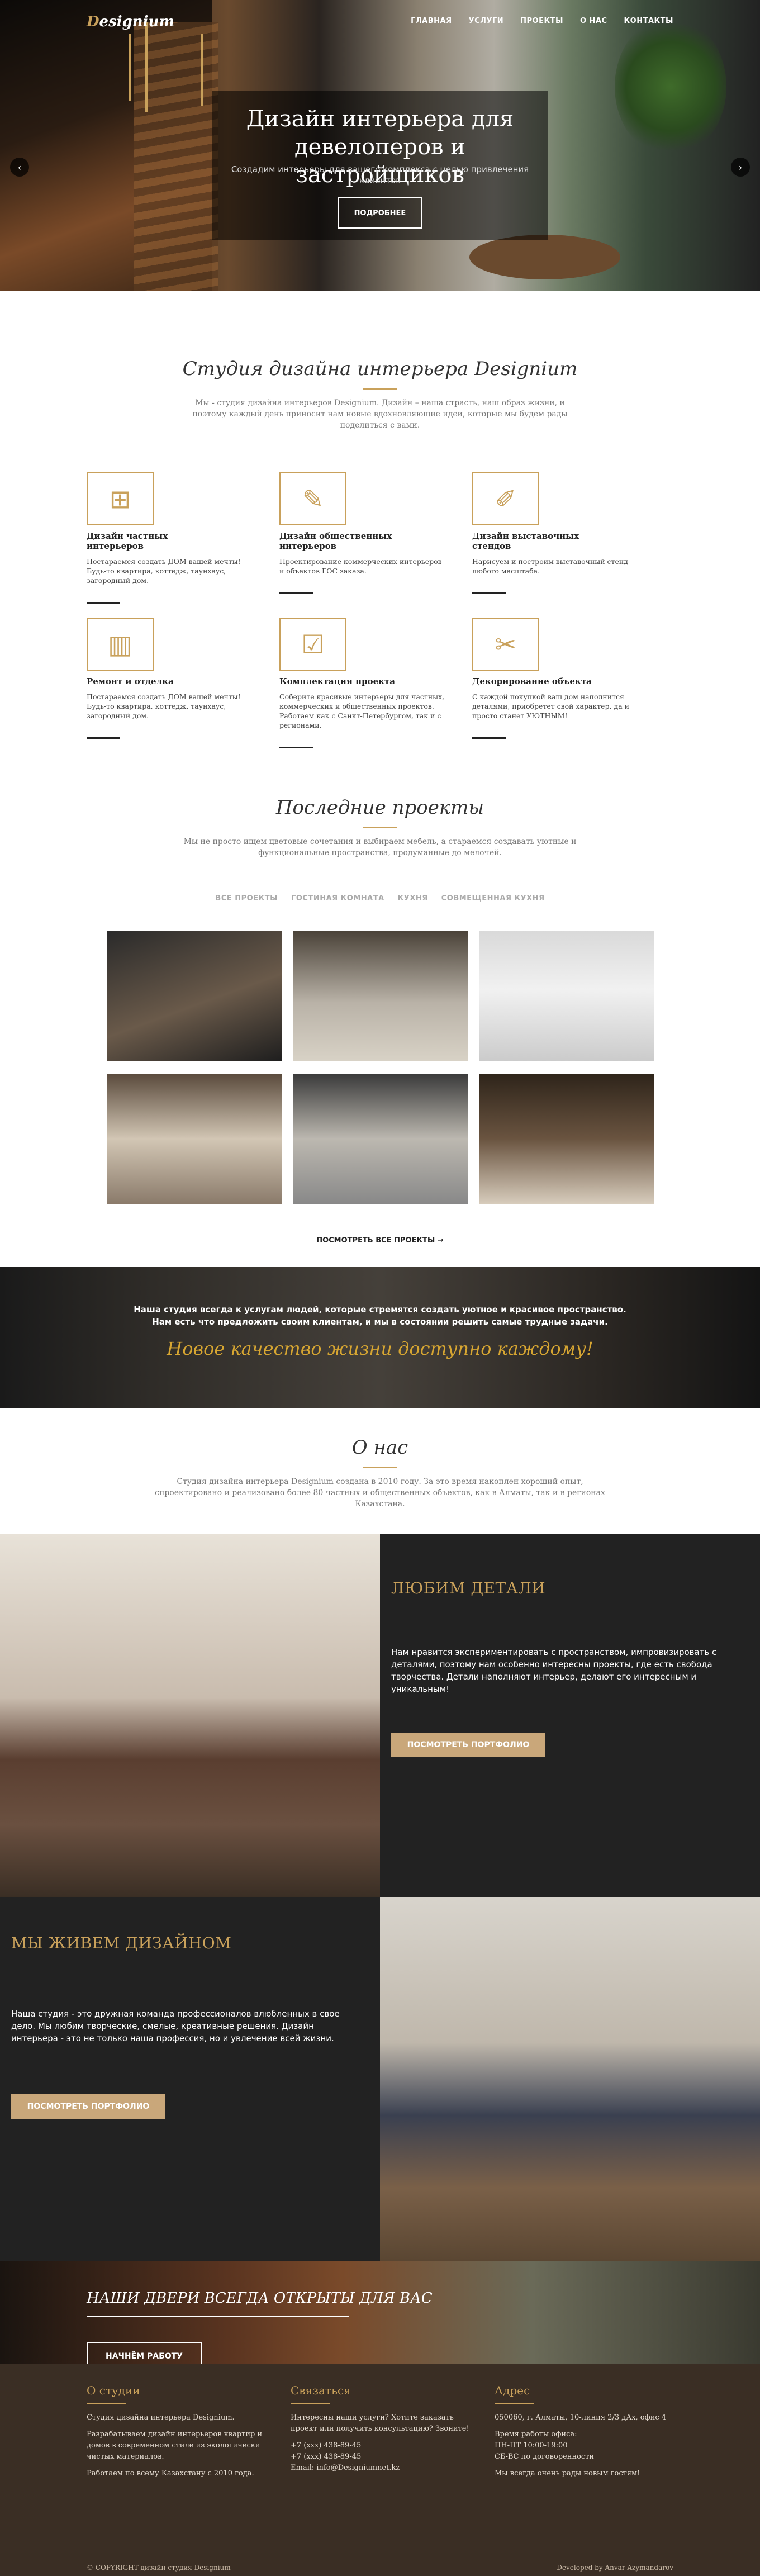 The image size is (760, 2576). I want to click on nav-projects: ПРОЕКТЫ, so click(541, 21).